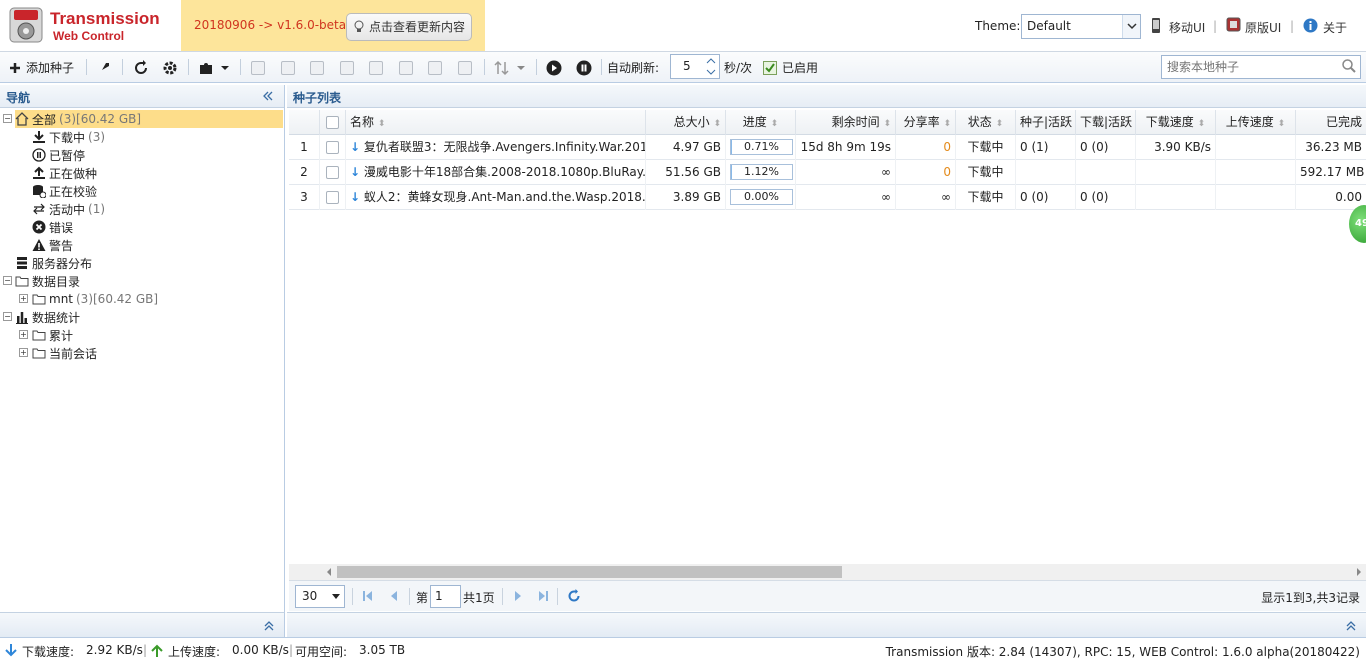 The height and width of the screenshot is (662, 1366). Describe the element at coordinates (711, 66) in the screenshot. I see `spinner-arrows-icon` at that location.